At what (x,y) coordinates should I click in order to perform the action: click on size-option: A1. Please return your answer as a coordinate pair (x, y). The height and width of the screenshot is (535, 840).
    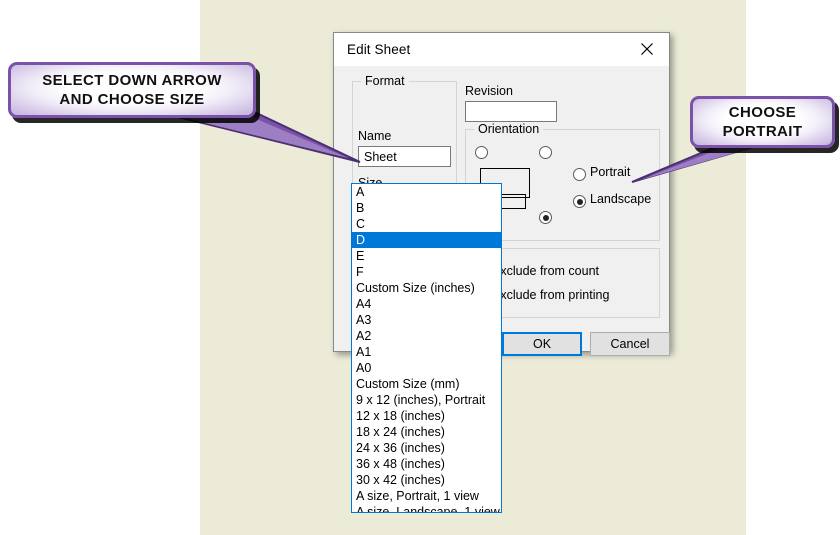
    Looking at the image, I should click on (426, 352).